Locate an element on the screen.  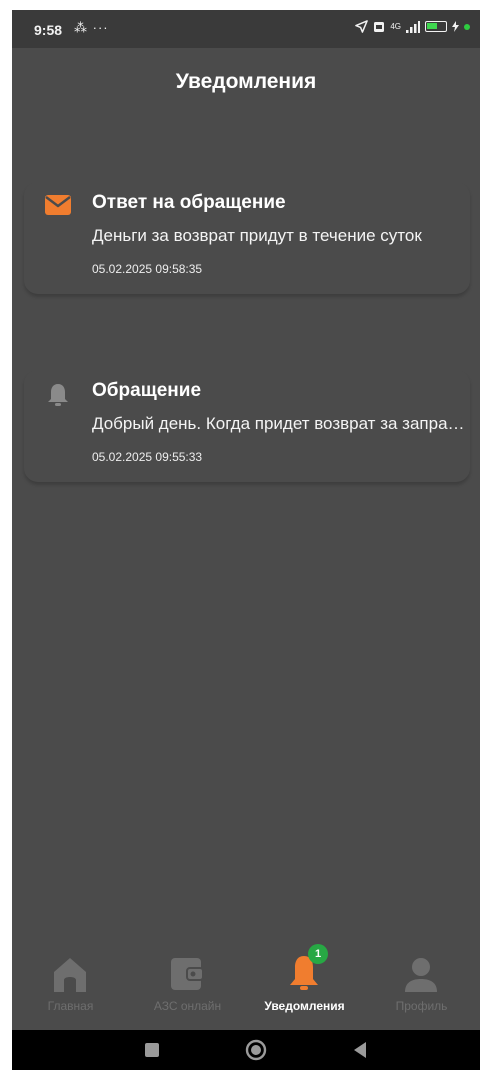
page-title: Уведомления is located at coordinates (246, 81).